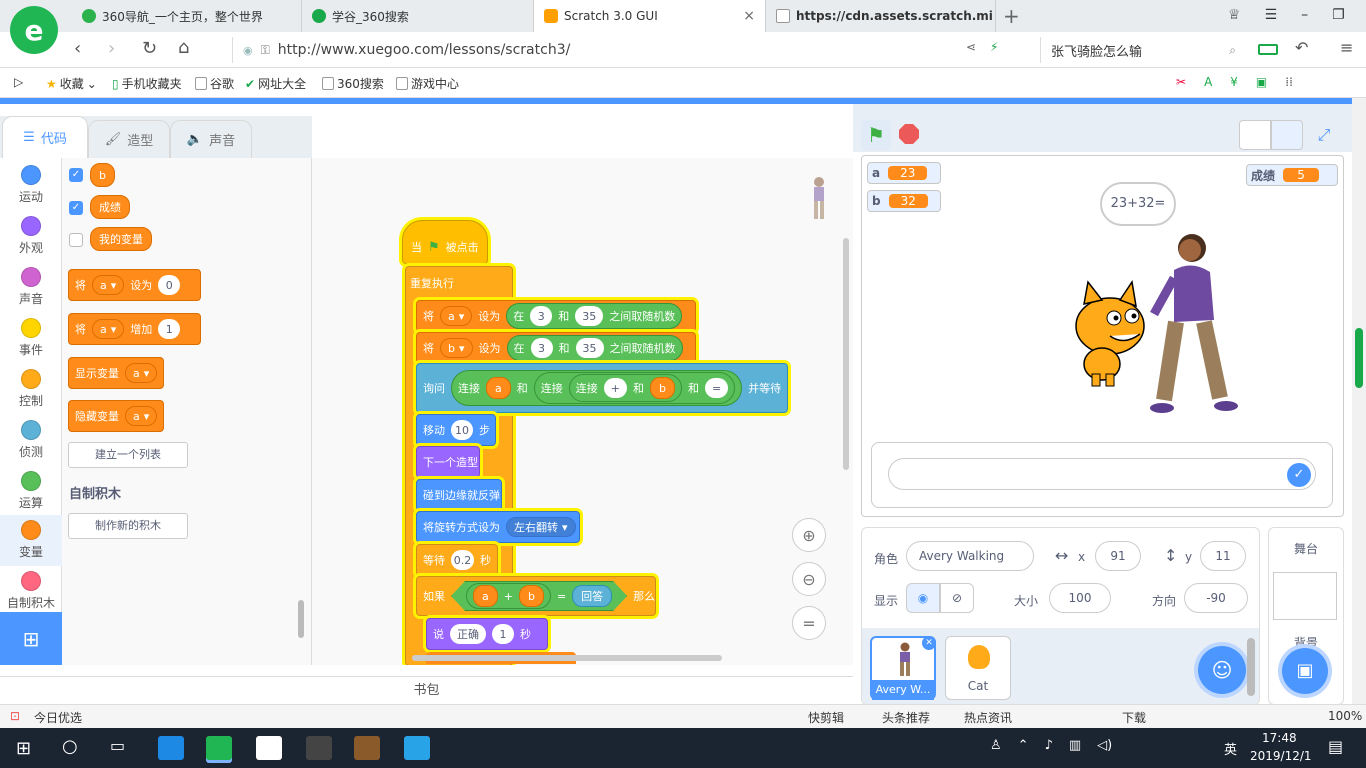  I want to click on if-then-block: 如果 a + b = 回答 那么, so click(536, 596).